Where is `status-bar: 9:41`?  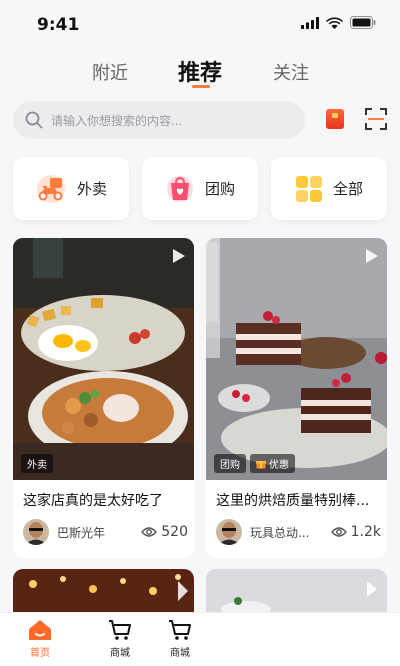
status-bar: 9:41 is located at coordinates (200, 24).